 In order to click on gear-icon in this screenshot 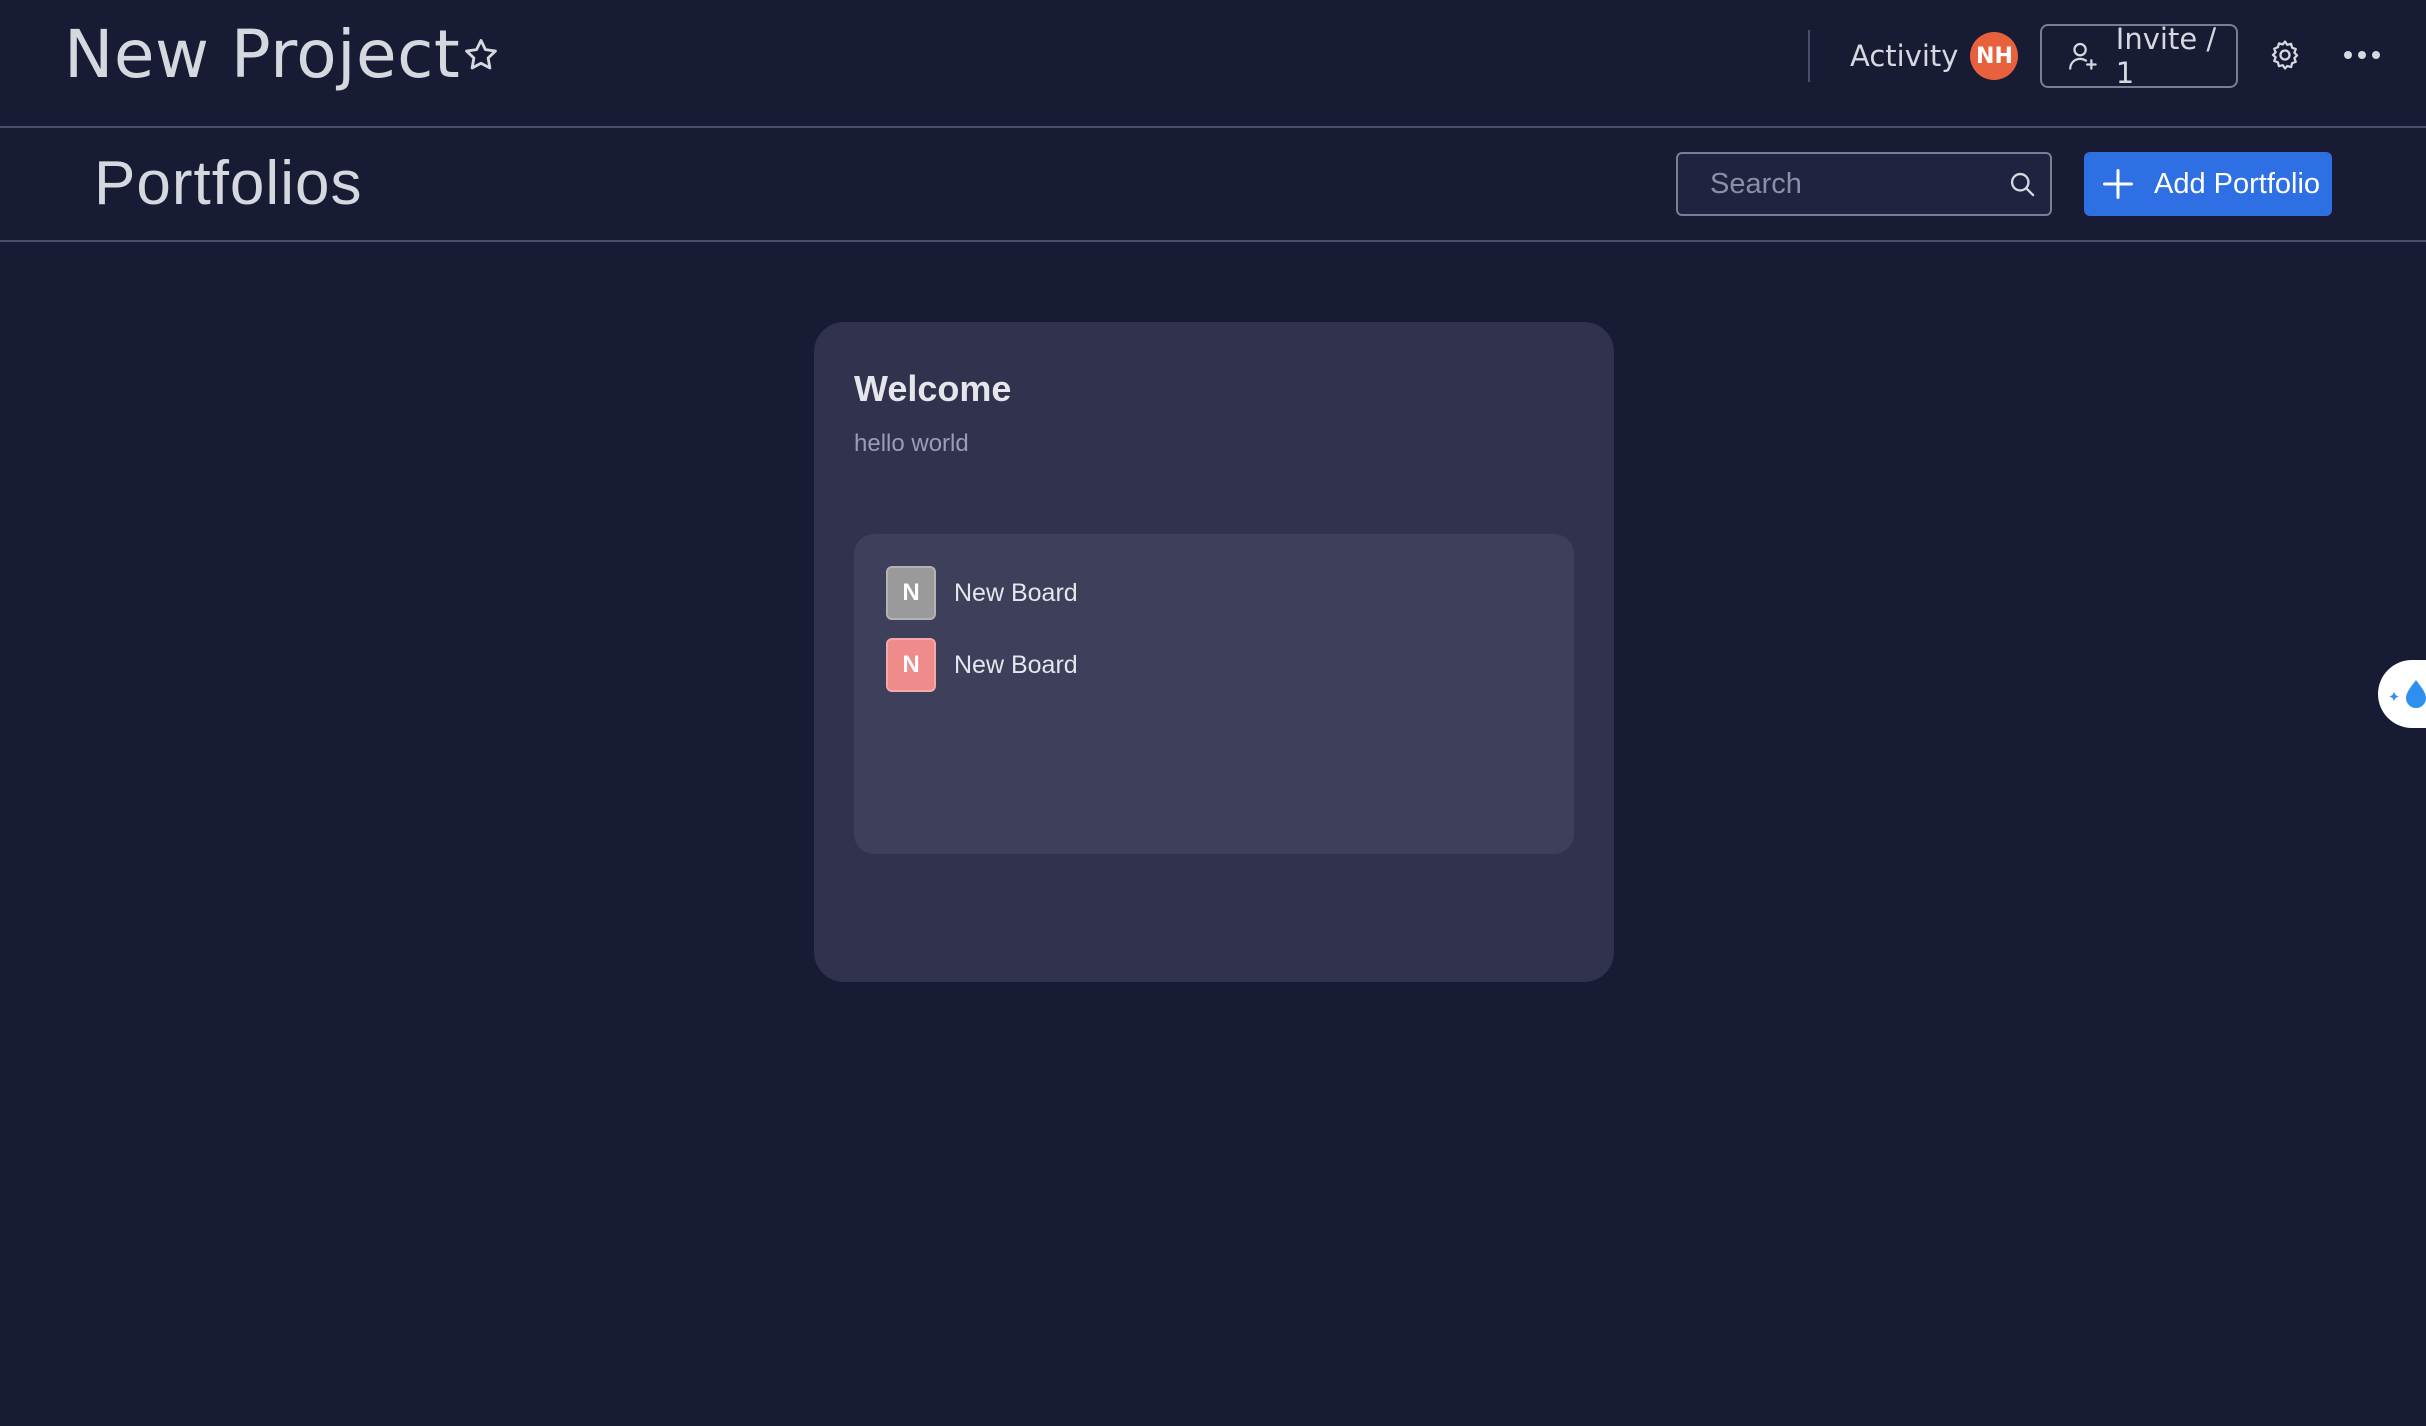, I will do `click(2285, 55)`.